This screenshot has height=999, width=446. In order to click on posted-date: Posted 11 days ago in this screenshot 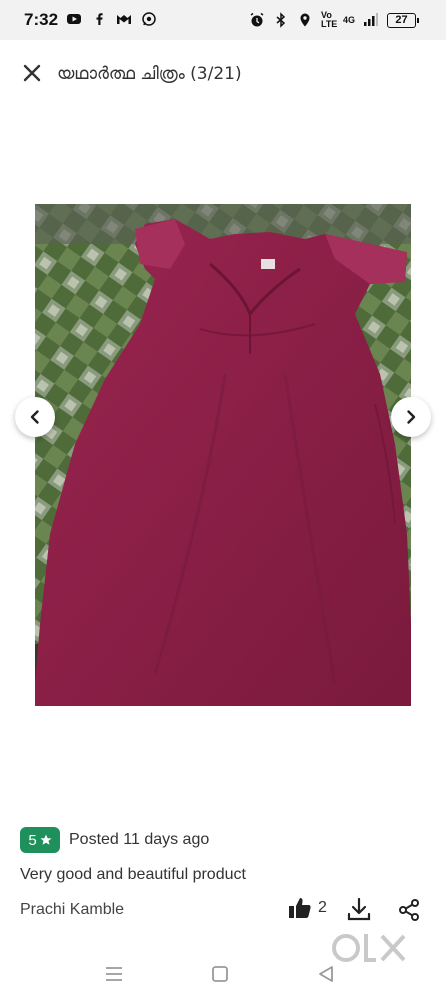, I will do `click(139, 839)`.